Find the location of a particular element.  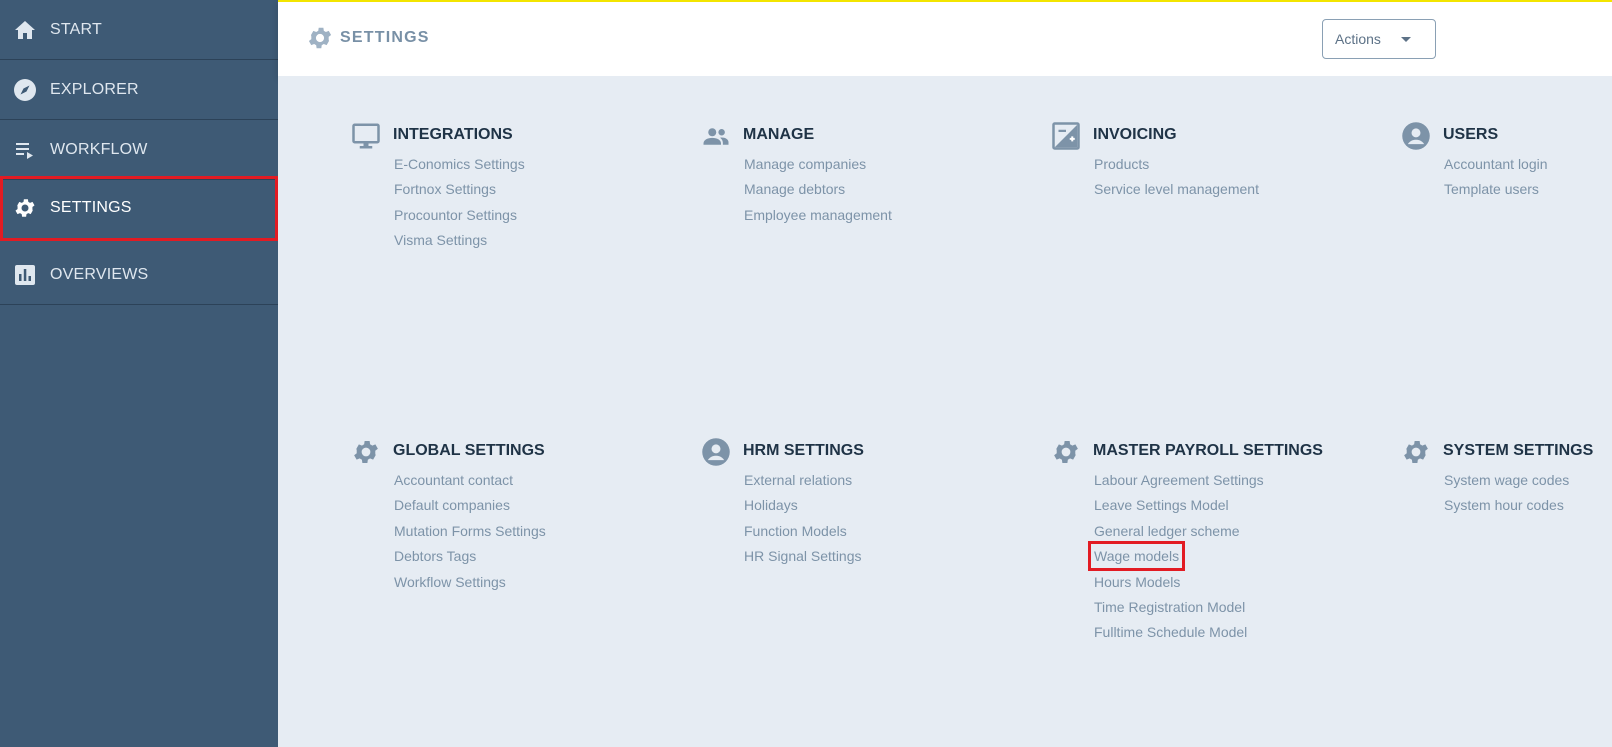

link-service-level-management: Service level management is located at coordinates (1176, 191).